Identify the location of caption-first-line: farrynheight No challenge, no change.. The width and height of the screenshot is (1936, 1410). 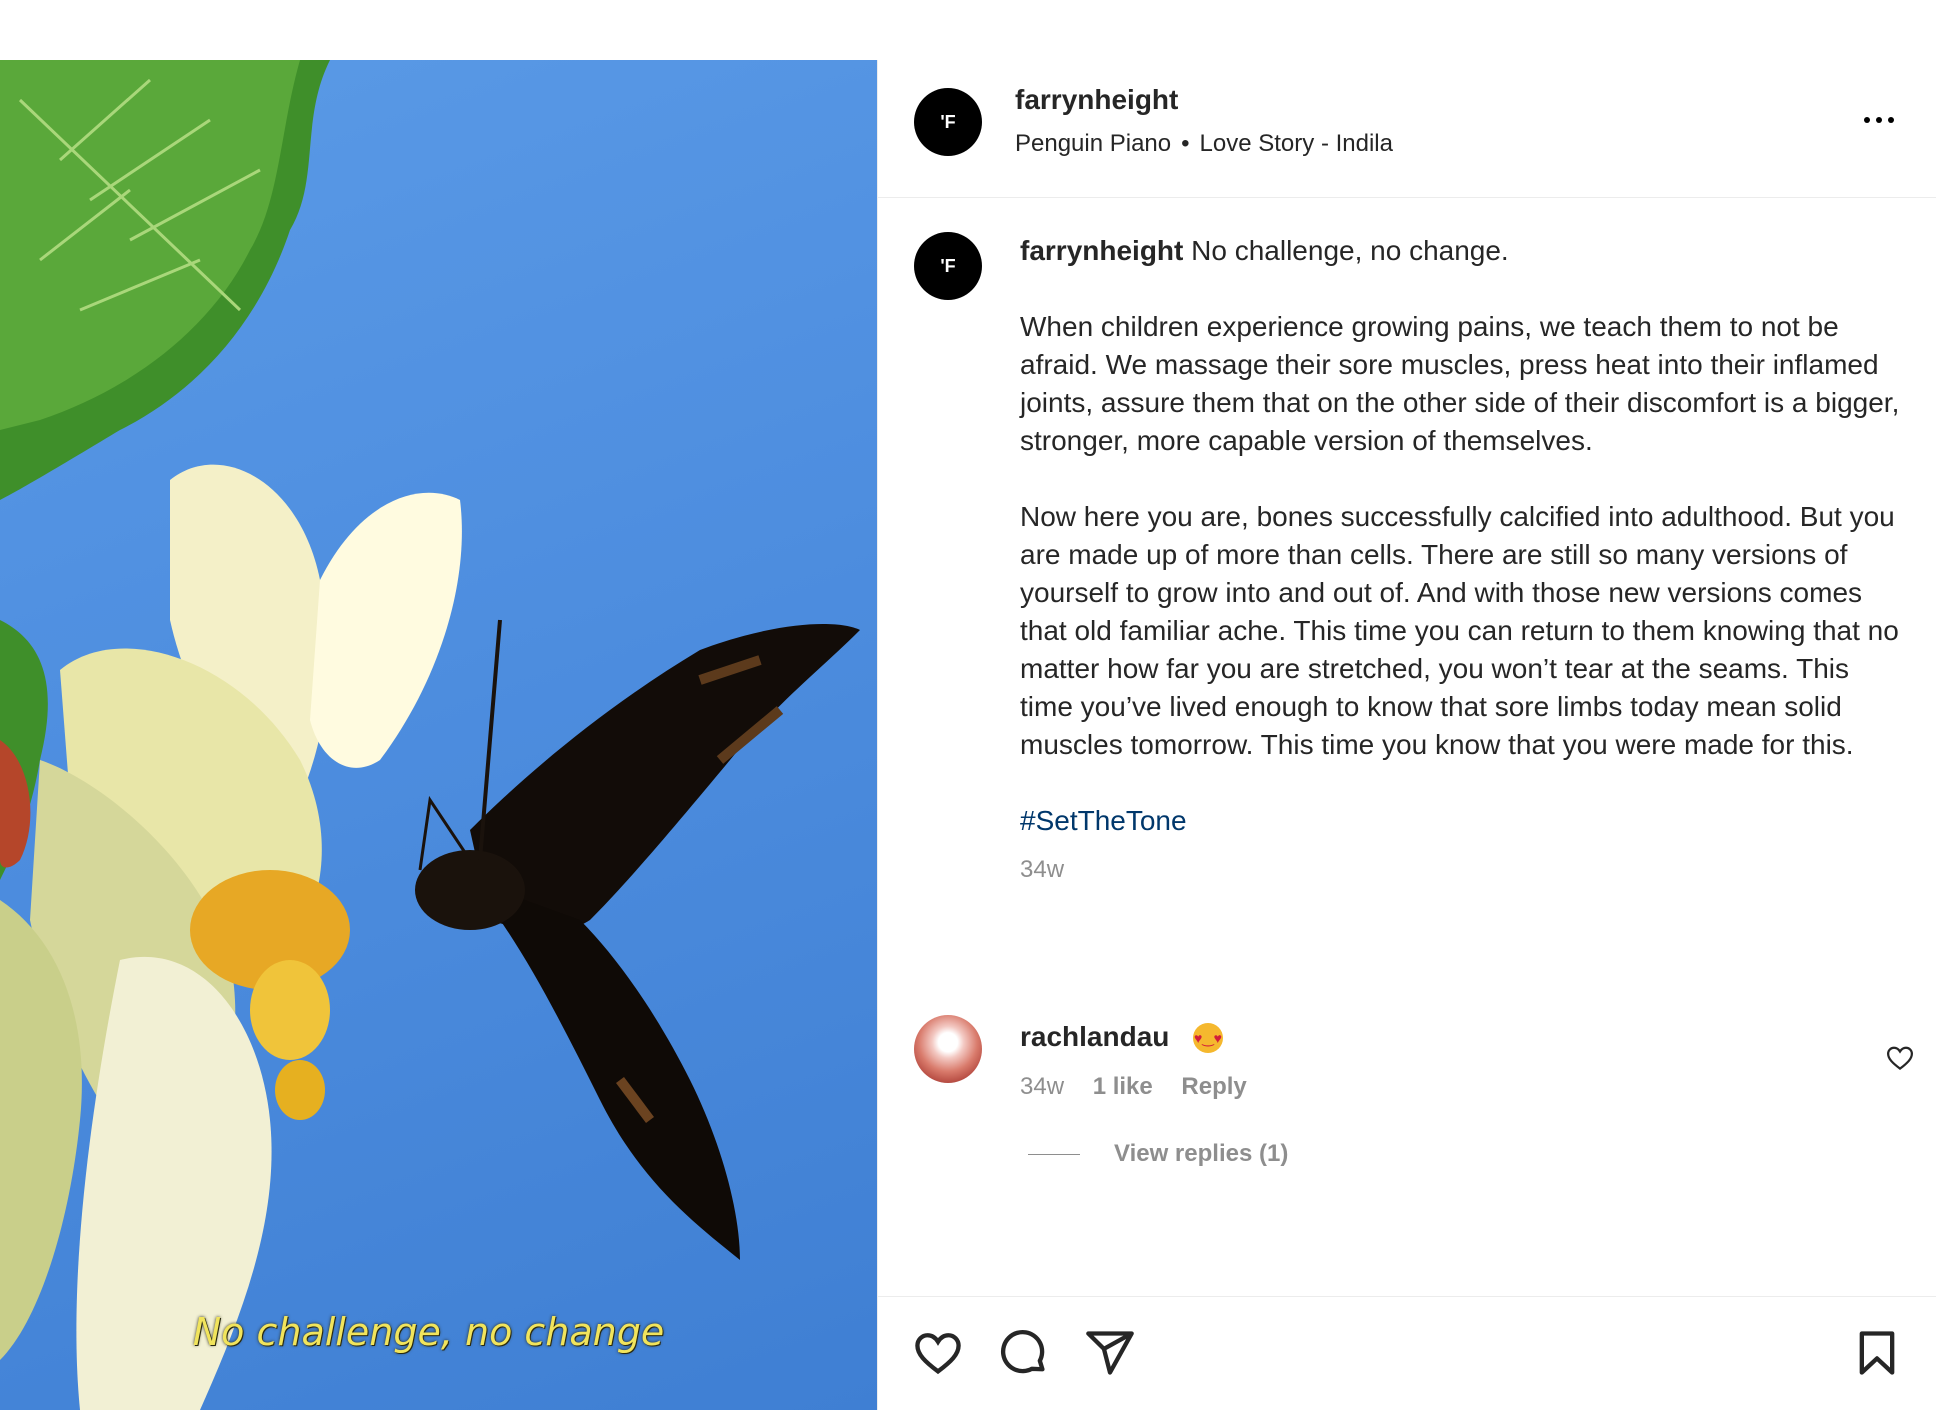
(1460, 251).